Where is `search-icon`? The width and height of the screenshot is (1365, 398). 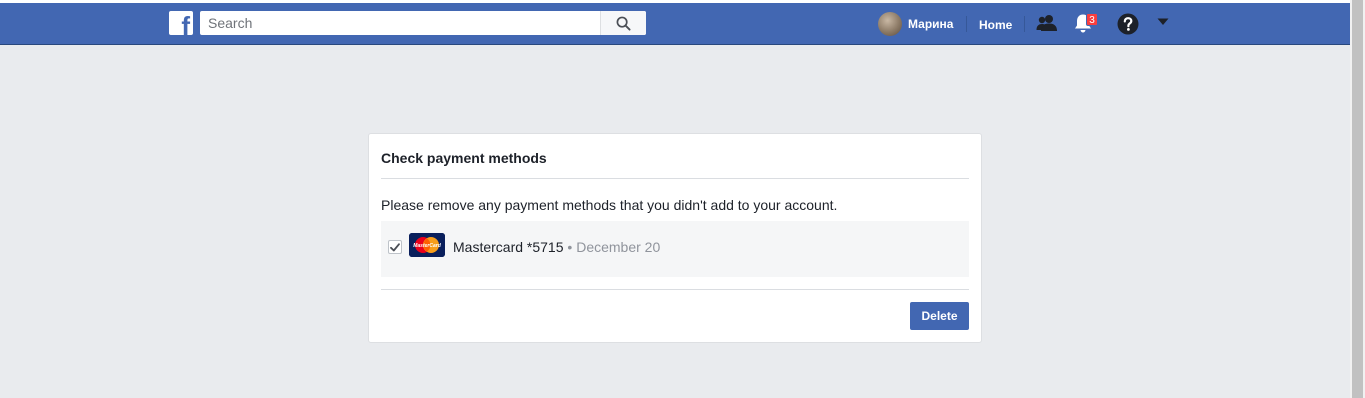 search-icon is located at coordinates (623, 23).